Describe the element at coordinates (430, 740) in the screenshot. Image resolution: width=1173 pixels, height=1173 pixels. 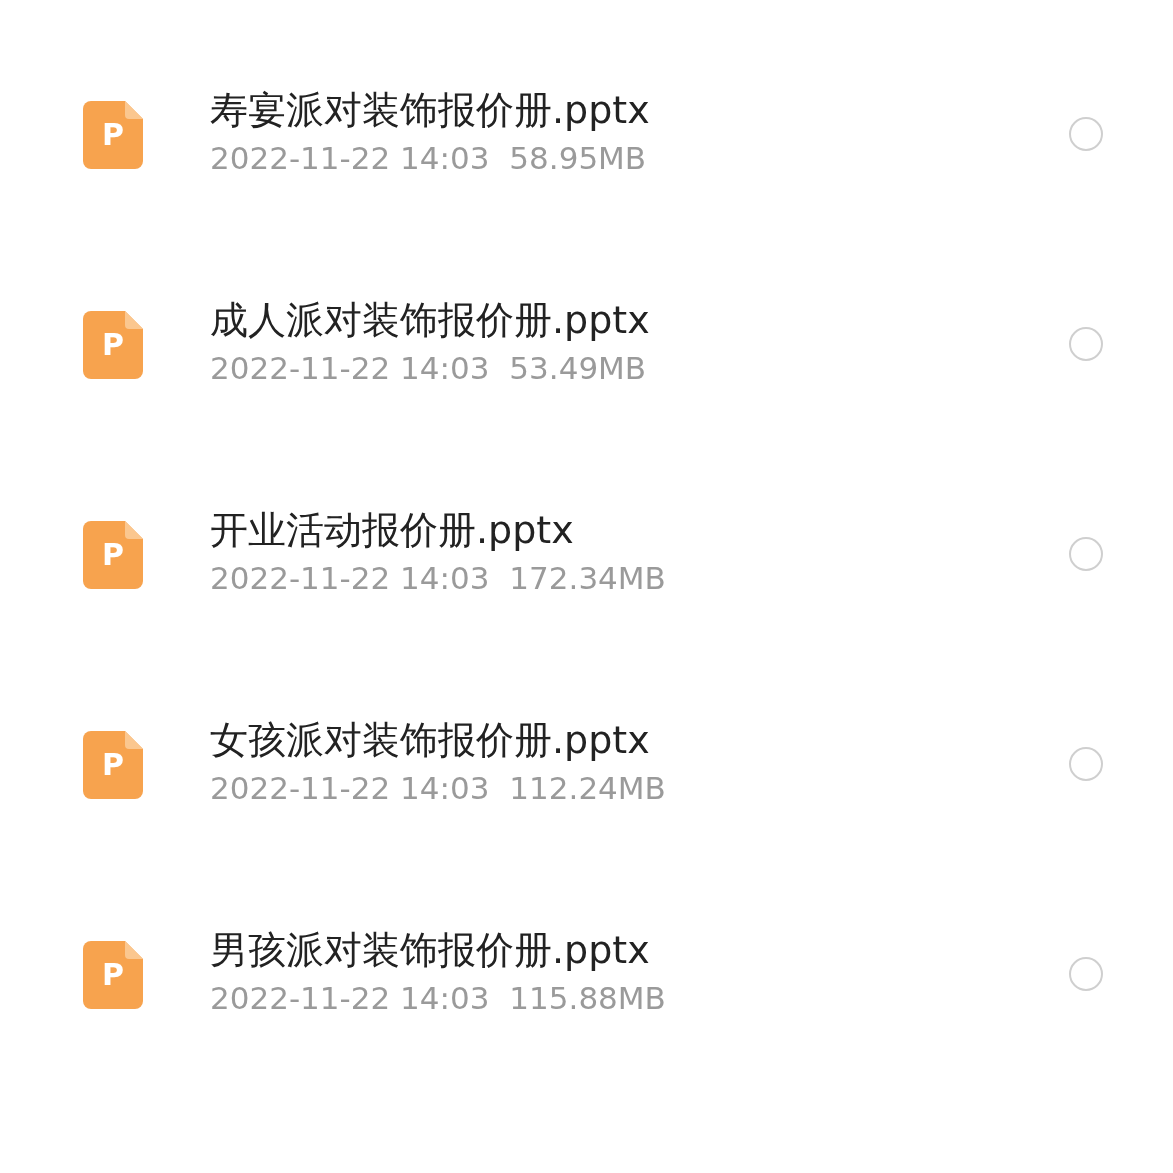
I see `file-name: 女孩派对装饰报价册.pptx` at that location.